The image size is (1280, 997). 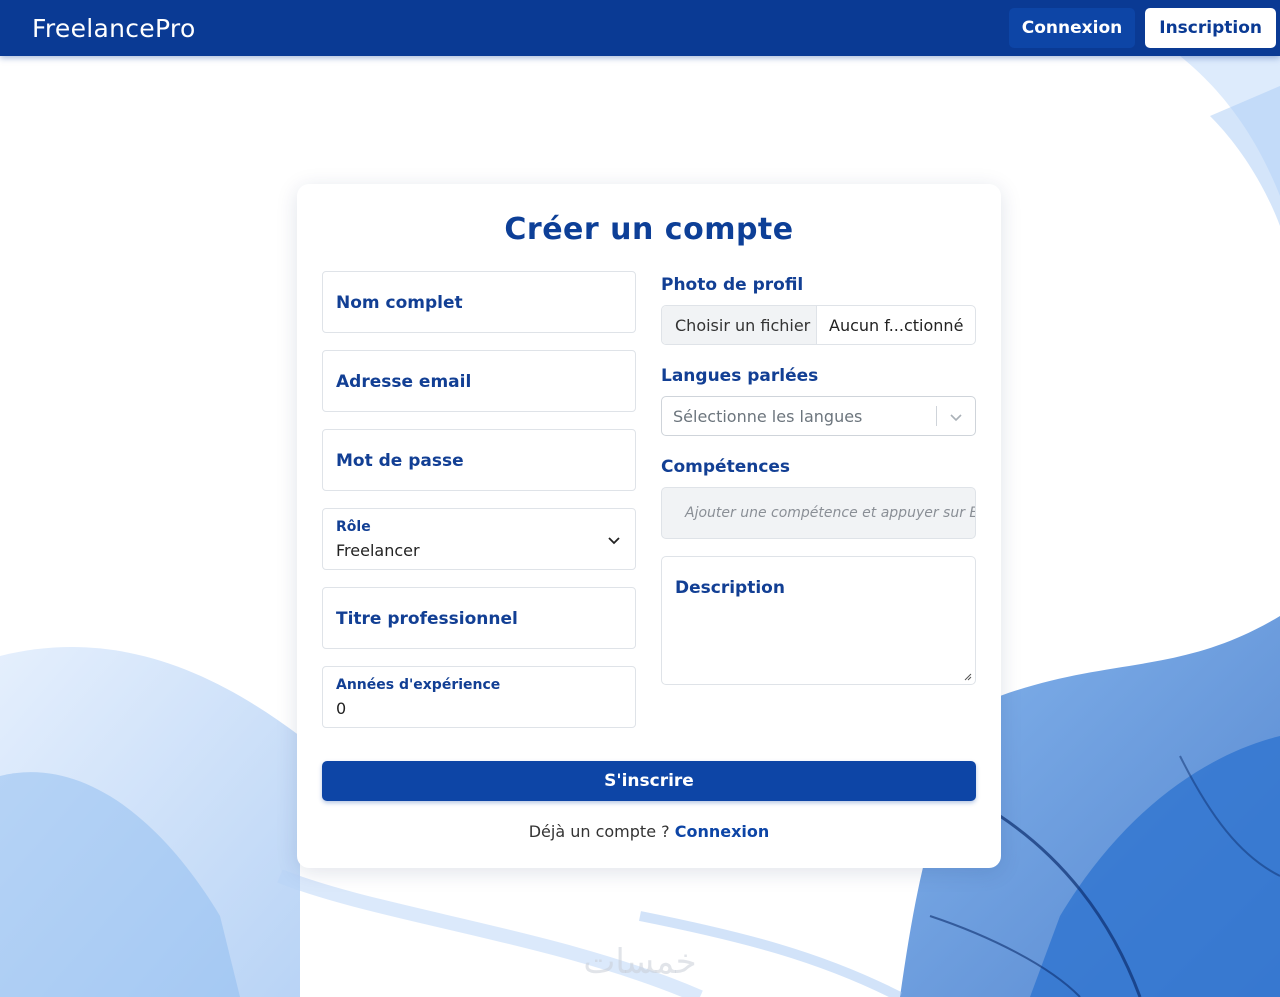 What do you see at coordinates (726, 467) in the screenshot?
I see `skills-label: Compétences` at bounding box center [726, 467].